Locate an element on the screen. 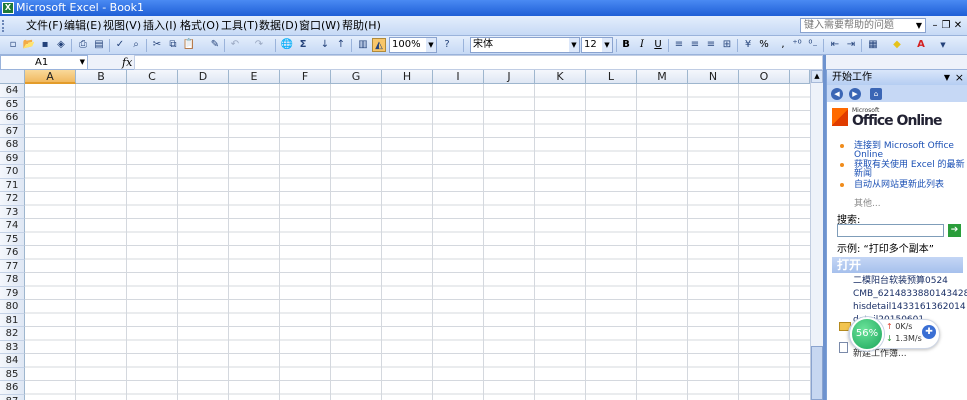 The image size is (967, 400). scroll-thumb is located at coordinates (817, 373).